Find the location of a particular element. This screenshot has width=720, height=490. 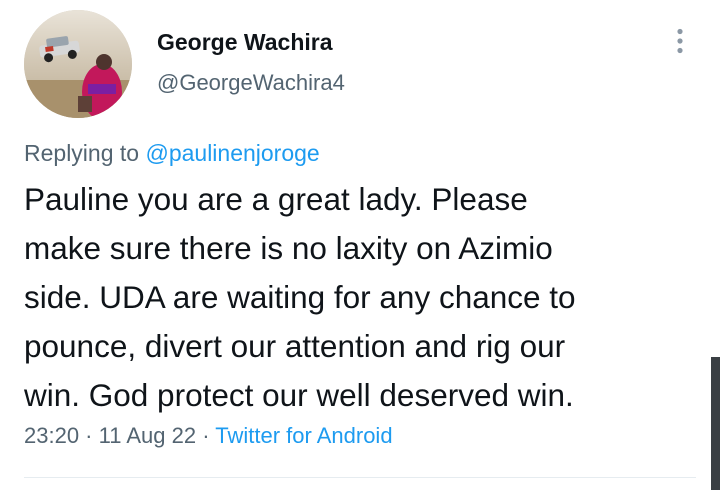

reply-mention-link: @paulinenjoroge is located at coordinates (232, 153).